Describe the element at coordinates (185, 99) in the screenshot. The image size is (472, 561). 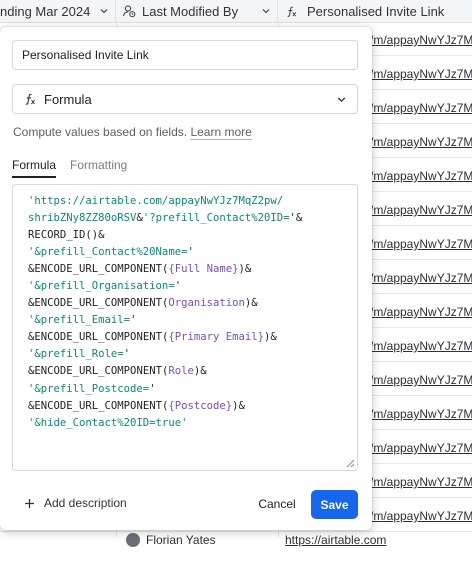
I see `field-type-select: Formula` at that location.